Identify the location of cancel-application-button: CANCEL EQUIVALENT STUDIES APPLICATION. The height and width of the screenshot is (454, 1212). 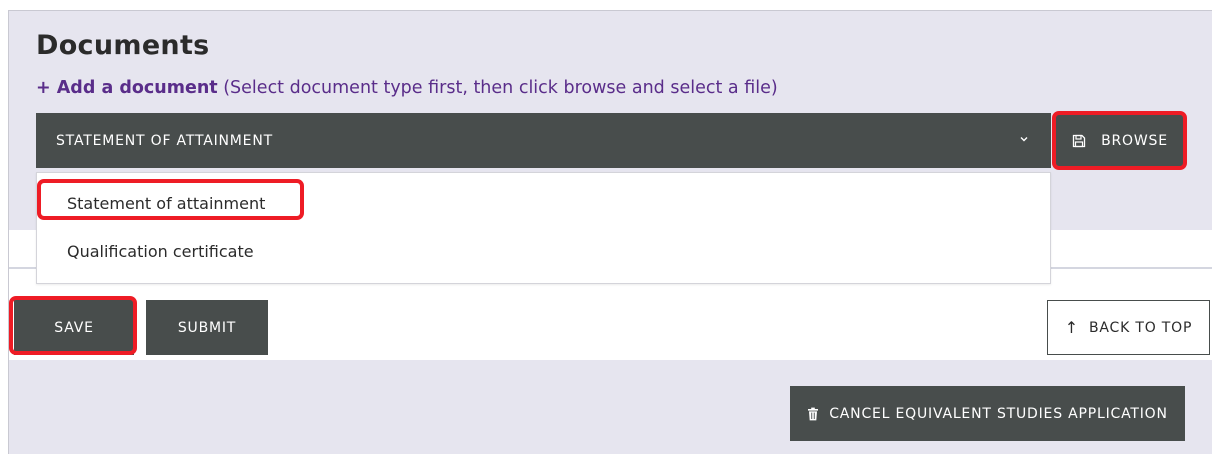
(987, 413).